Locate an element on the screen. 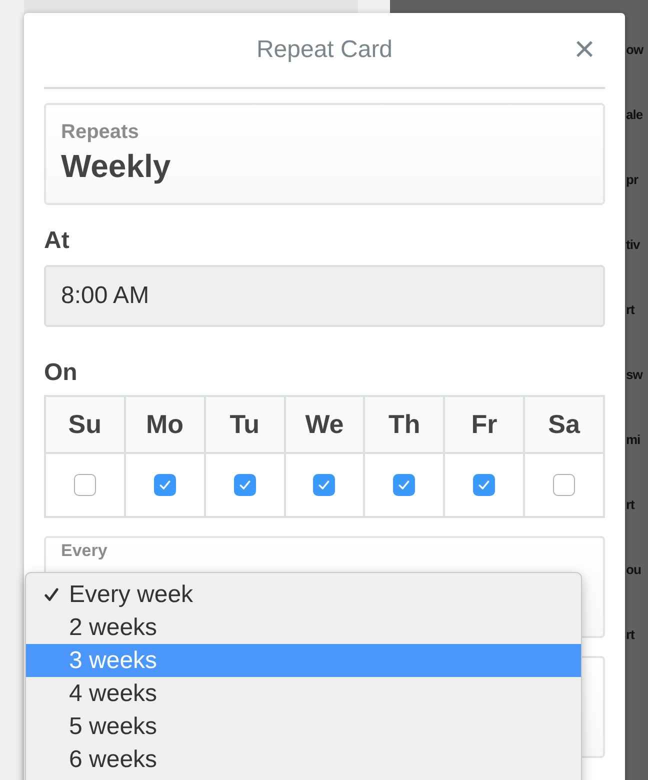  menu-option: 6 weeks is located at coordinates (303, 759).